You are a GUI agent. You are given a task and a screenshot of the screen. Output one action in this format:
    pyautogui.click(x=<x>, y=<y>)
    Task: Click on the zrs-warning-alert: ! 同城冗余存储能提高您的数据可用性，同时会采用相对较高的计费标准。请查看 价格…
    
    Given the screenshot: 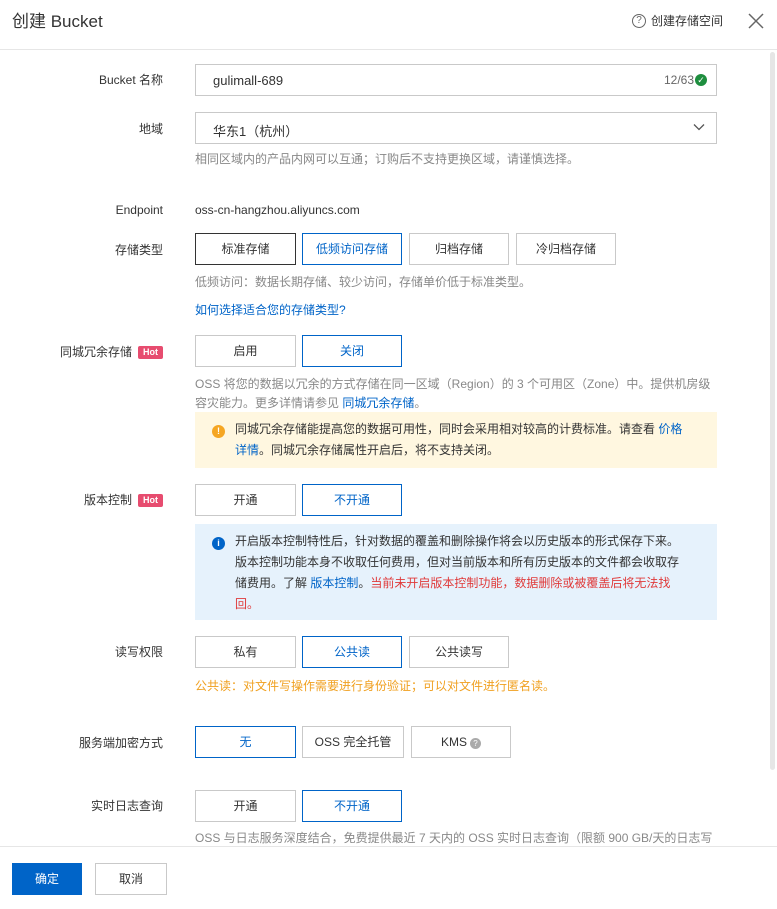 What is the action you would take?
    pyautogui.click(x=456, y=440)
    